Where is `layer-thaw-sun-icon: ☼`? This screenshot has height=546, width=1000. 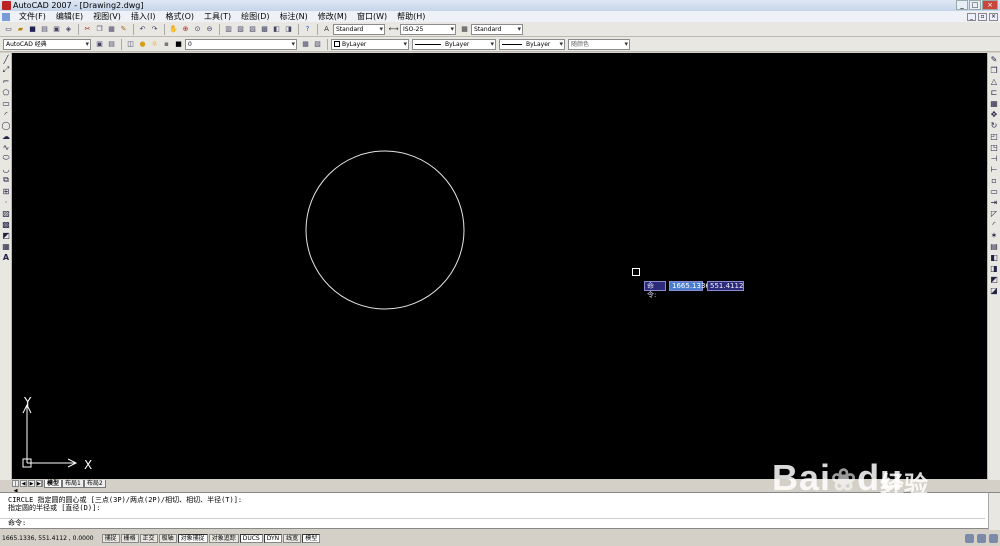
layer-thaw-sun-icon: ☼ is located at coordinates (154, 44).